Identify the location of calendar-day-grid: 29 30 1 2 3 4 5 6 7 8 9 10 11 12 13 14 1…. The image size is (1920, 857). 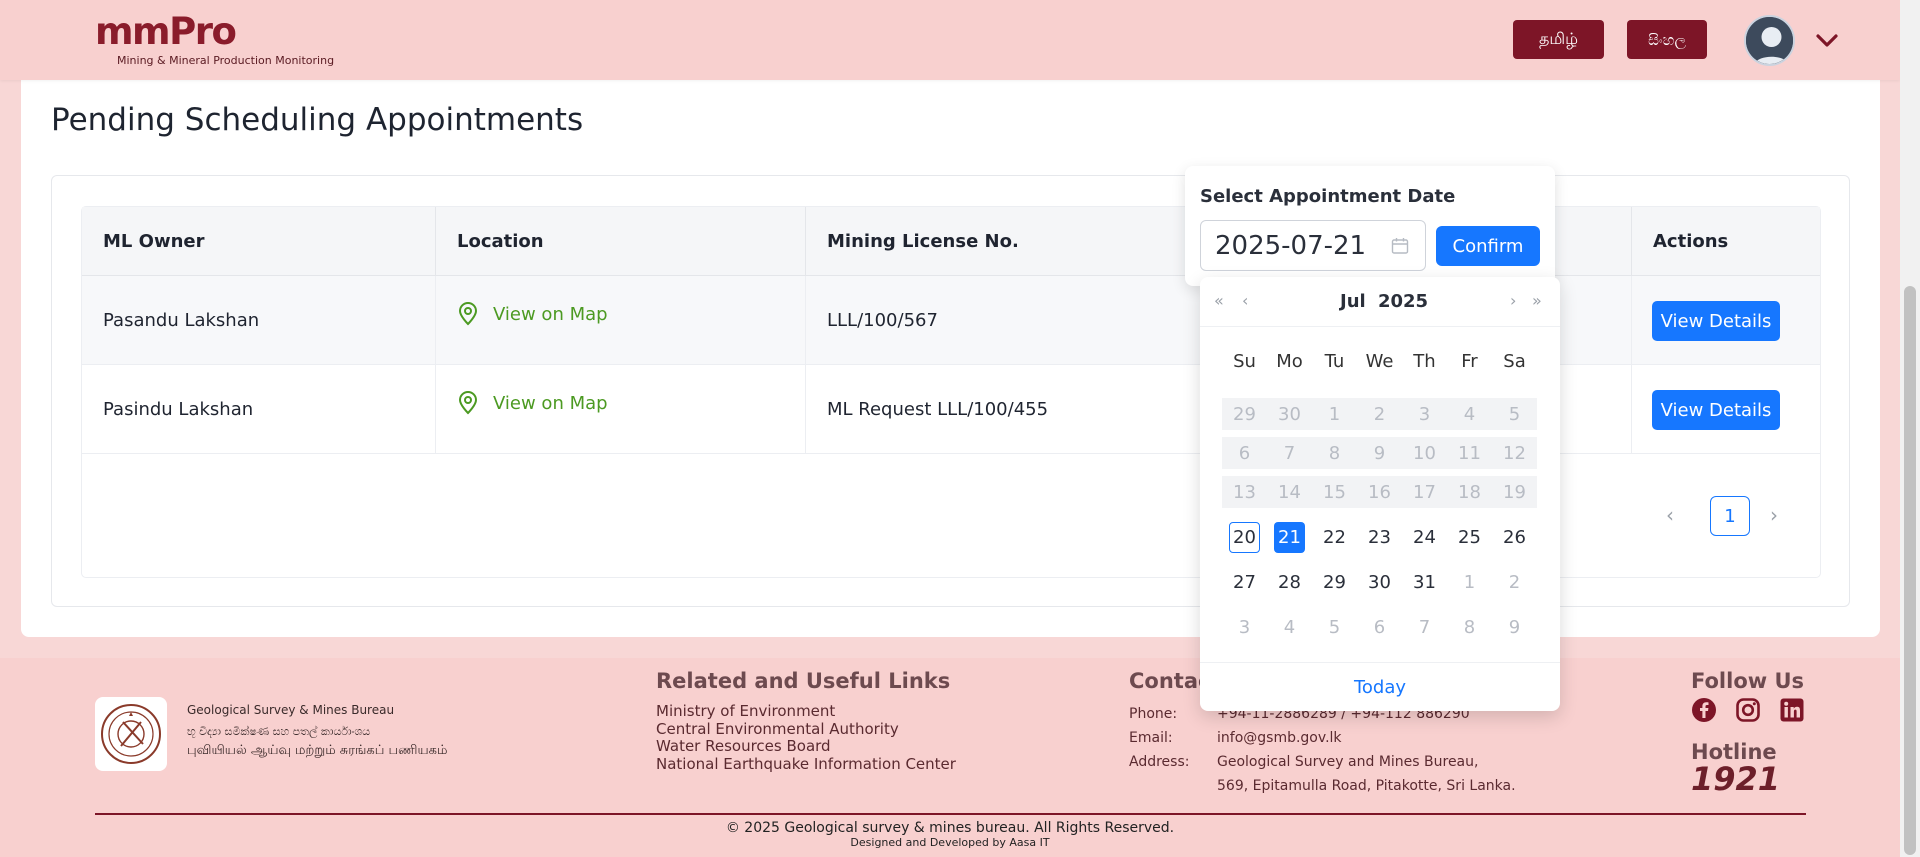
(1379, 521).